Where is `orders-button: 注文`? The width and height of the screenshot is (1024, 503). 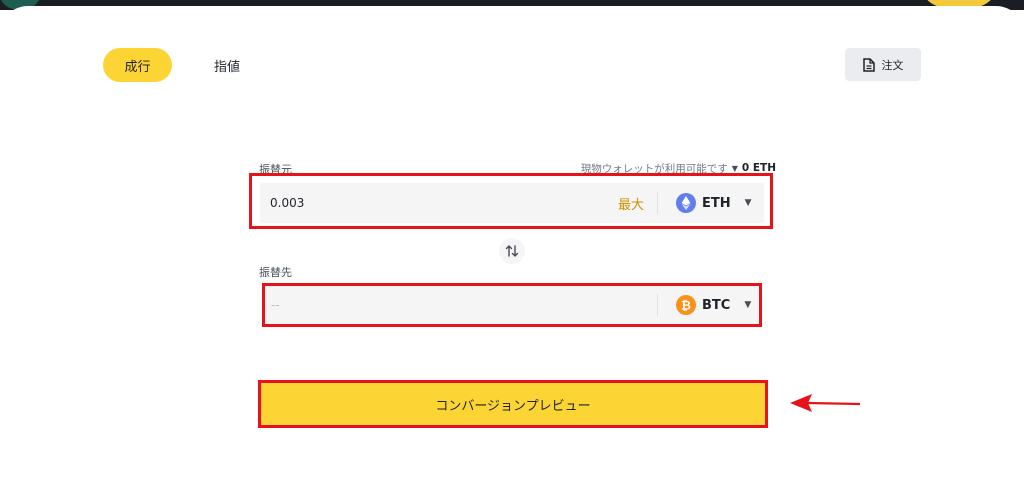 orders-button: 注文 is located at coordinates (883, 64).